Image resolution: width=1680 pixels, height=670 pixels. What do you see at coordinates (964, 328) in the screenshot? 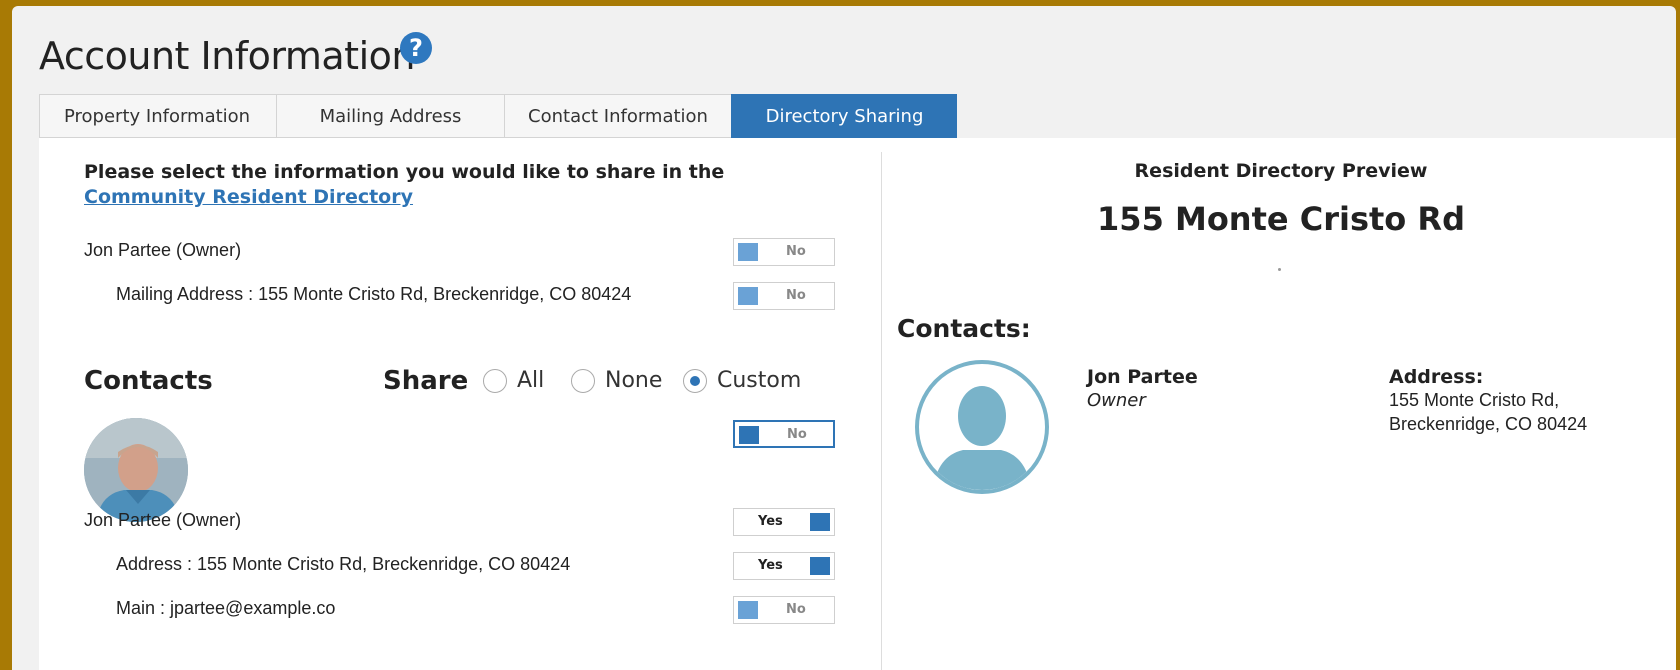
I see `preview-contacts-heading: Contacts:` at bounding box center [964, 328].